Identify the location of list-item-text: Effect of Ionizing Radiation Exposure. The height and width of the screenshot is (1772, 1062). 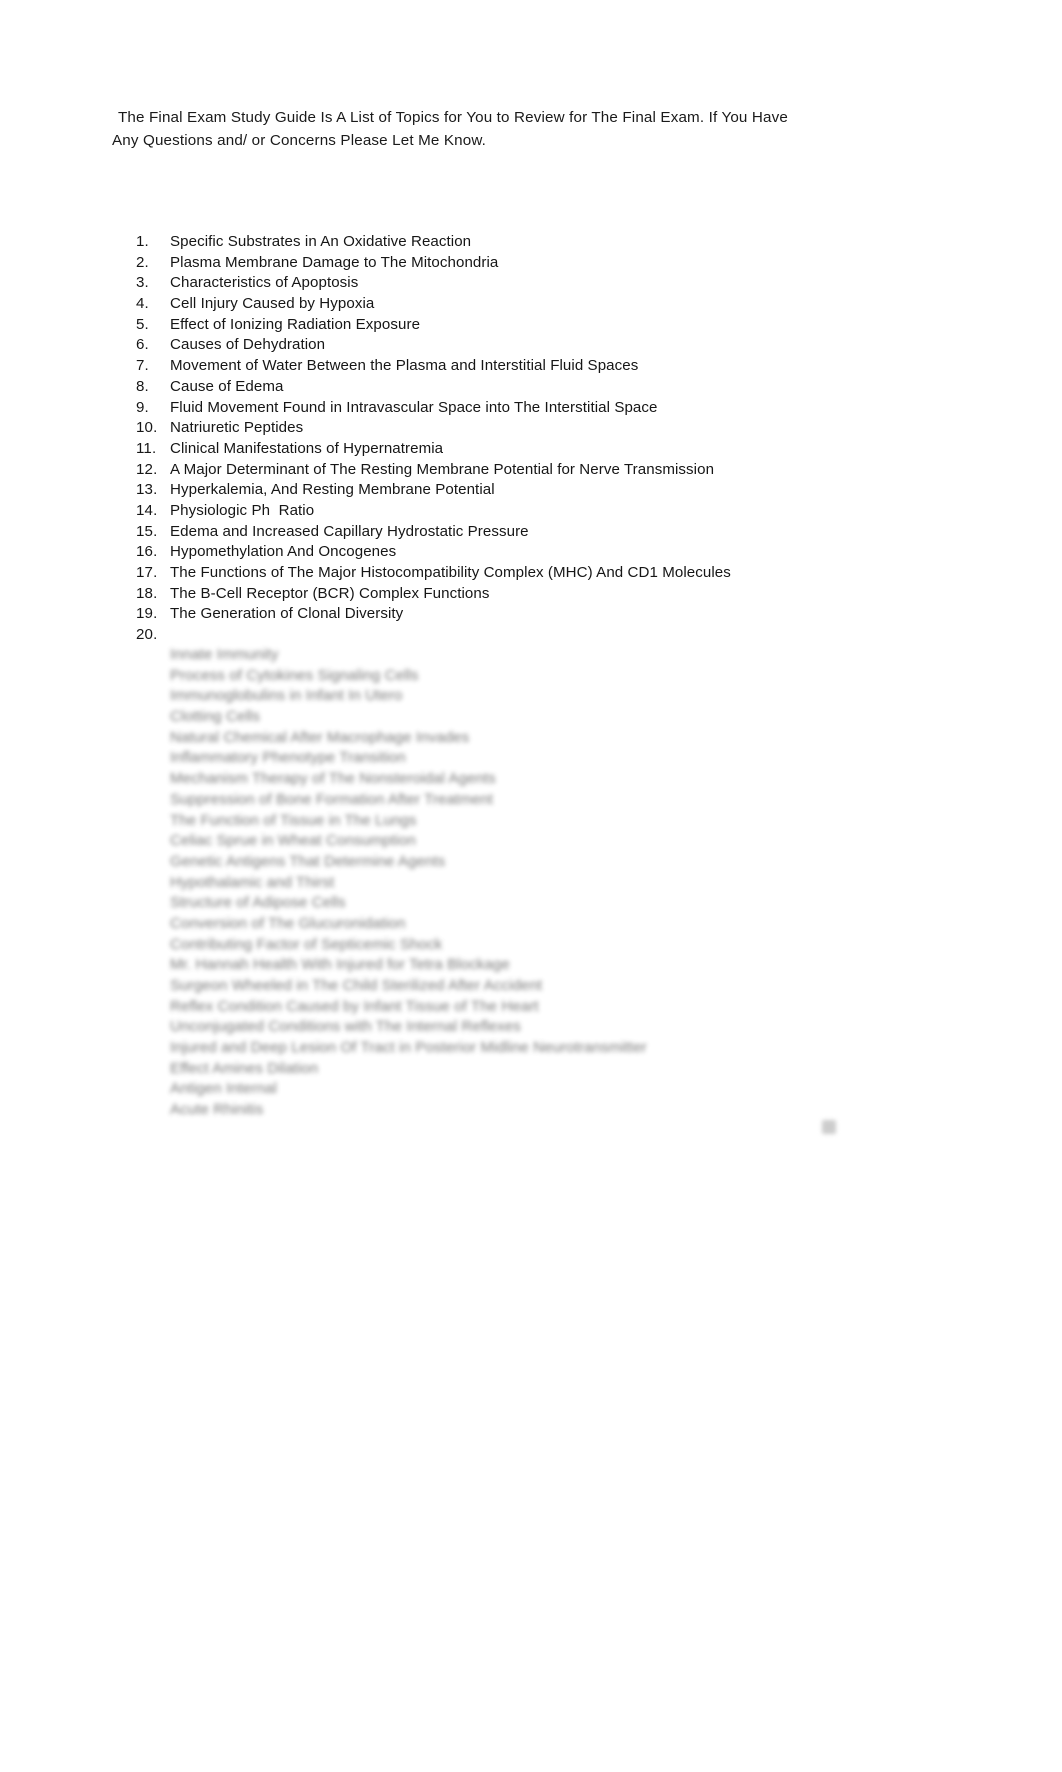
(295, 324).